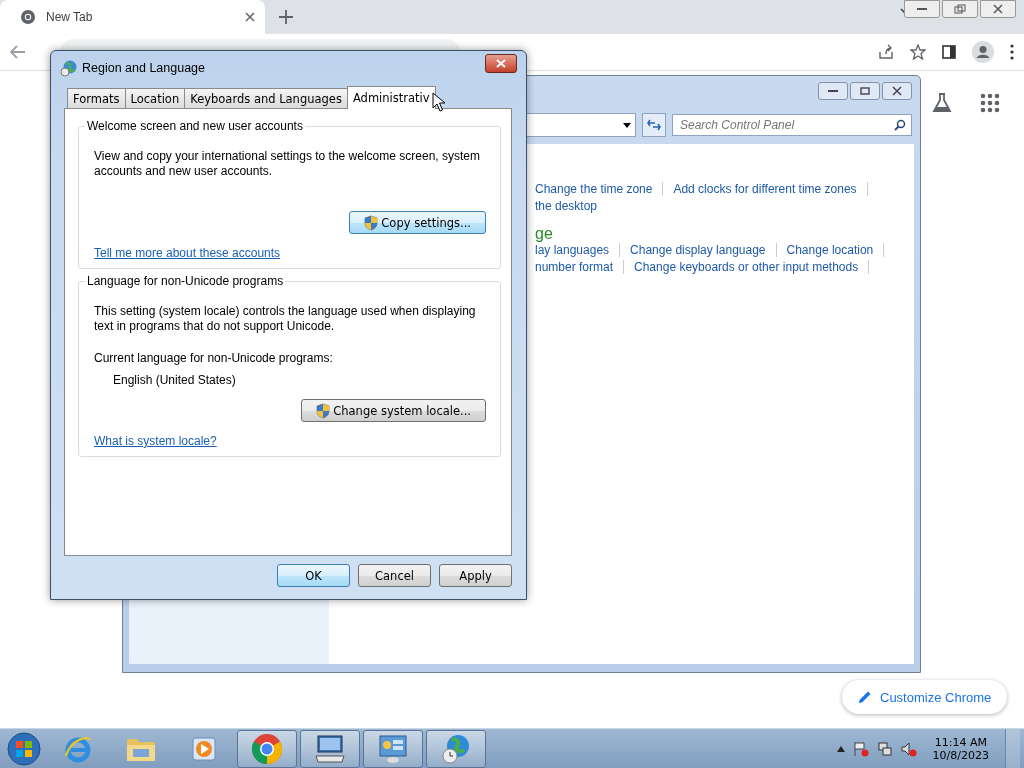 The width and height of the screenshot is (1024, 768). I want to click on clock-time: 11:14 AM, so click(960, 742).